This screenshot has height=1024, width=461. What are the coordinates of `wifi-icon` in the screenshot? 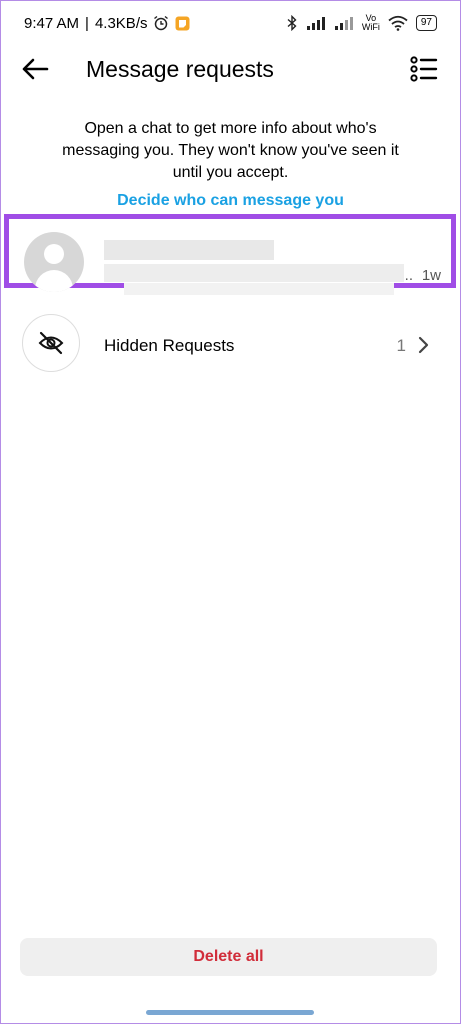 It's located at (398, 23).